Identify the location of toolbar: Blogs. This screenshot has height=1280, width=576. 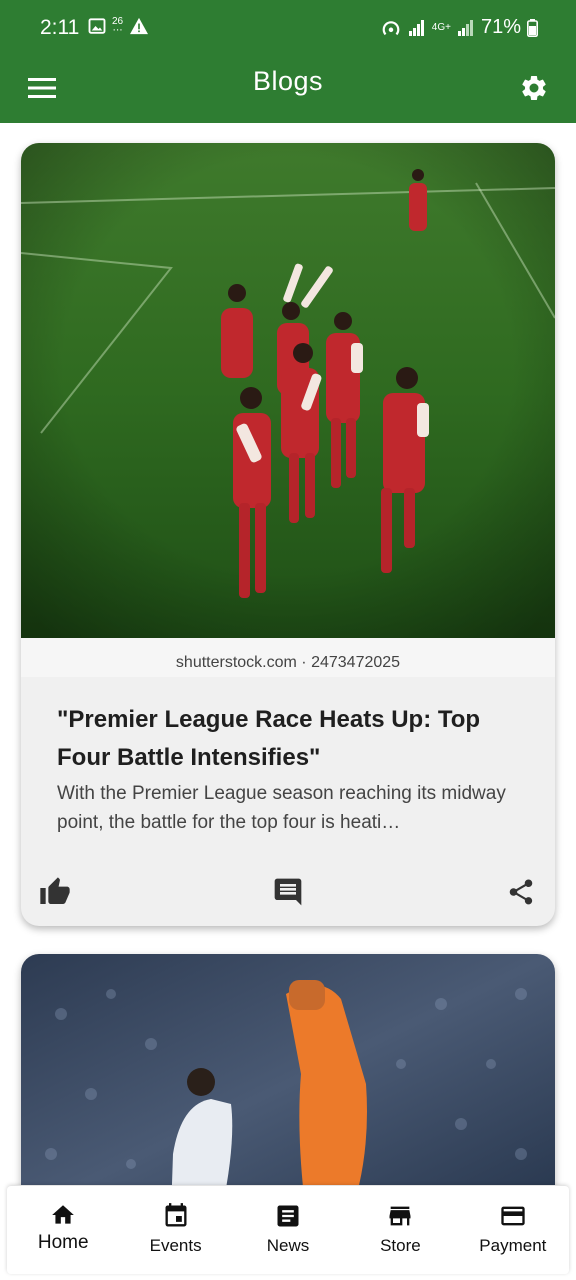
(288, 90).